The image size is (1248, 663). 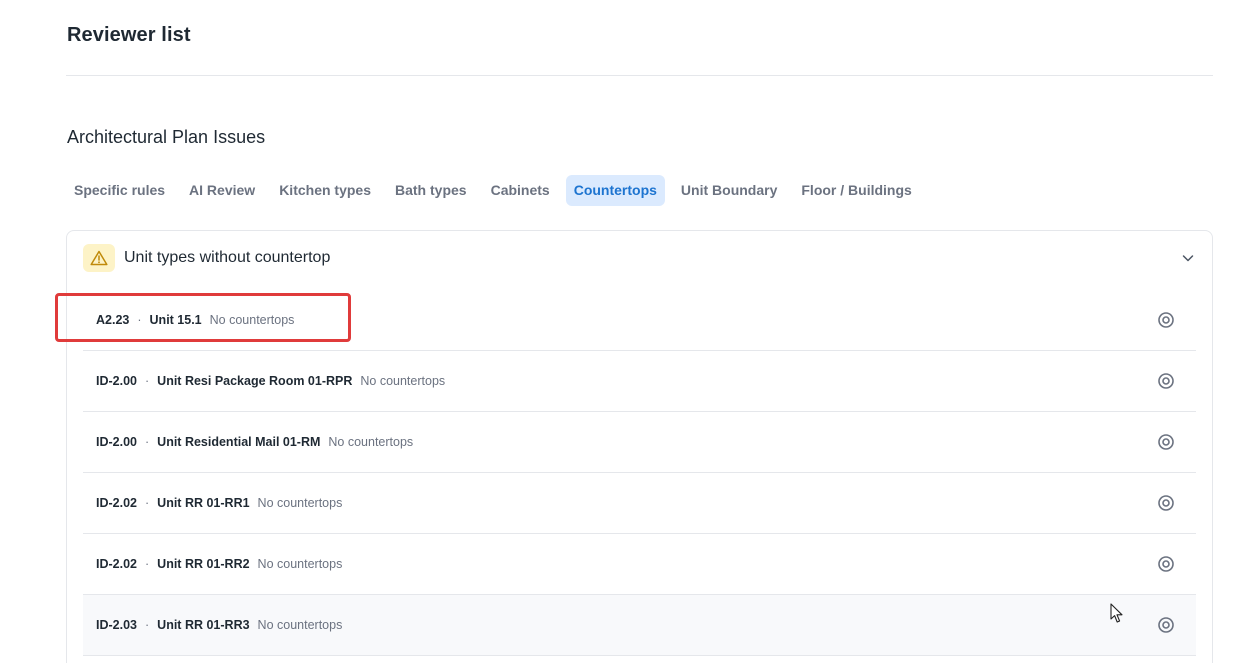 I want to click on tab-ai-review: AI Review, so click(x=222, y=190).